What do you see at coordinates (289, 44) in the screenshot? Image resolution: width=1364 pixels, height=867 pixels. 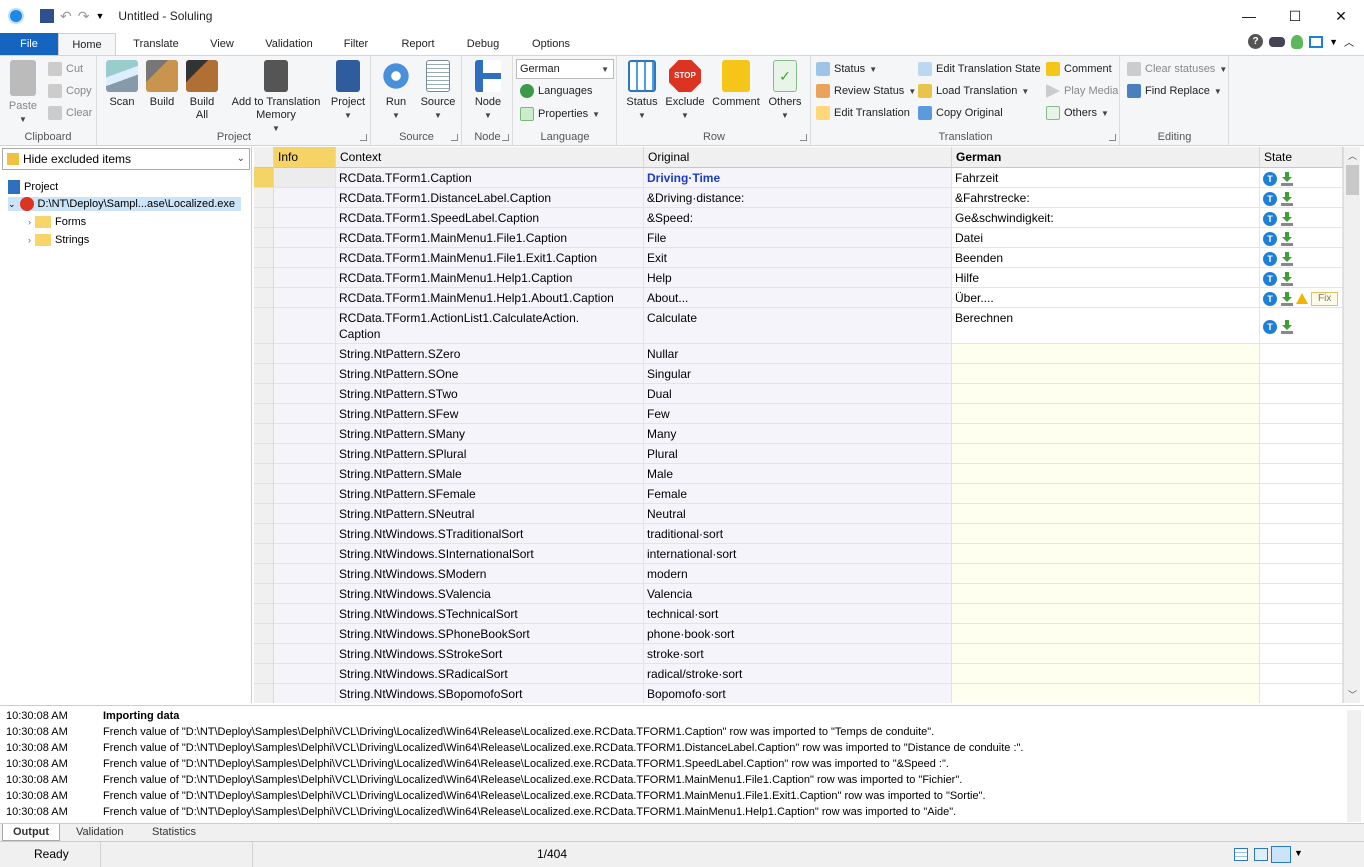 I see `tab-validation: Validation` at bounding box center [289, 44].